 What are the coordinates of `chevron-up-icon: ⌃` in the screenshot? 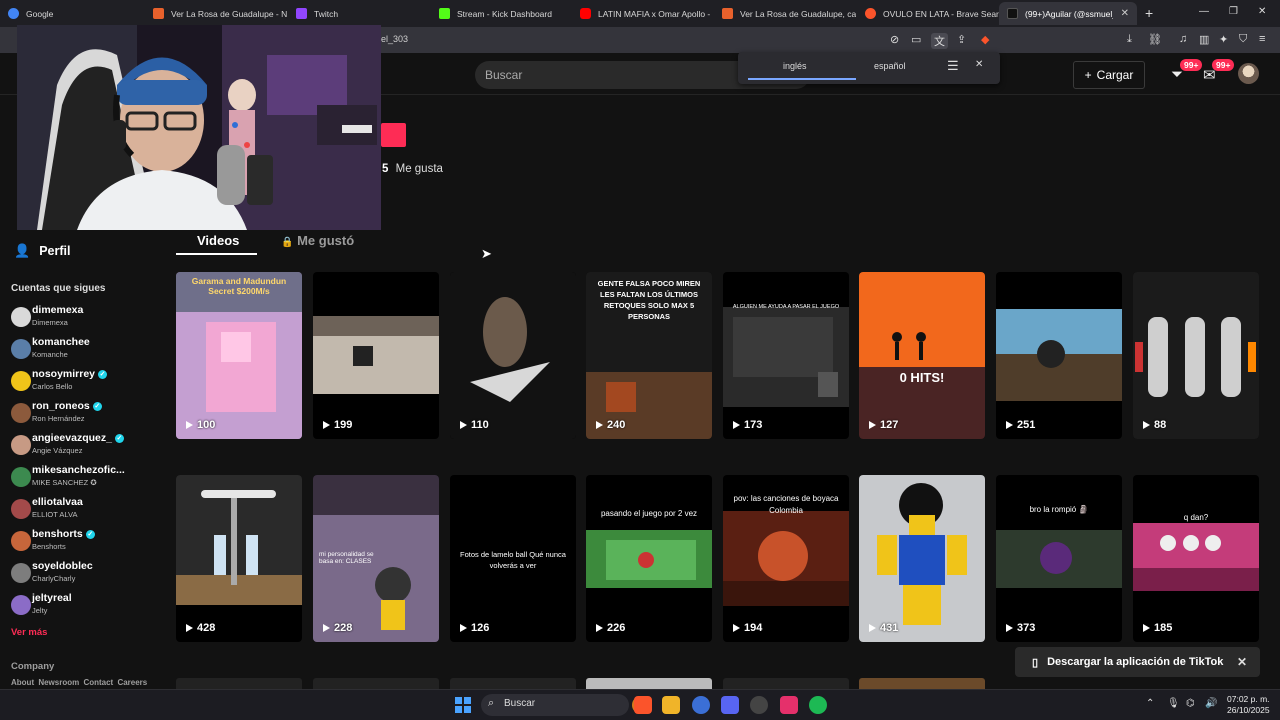 It's located at (1150, 703).